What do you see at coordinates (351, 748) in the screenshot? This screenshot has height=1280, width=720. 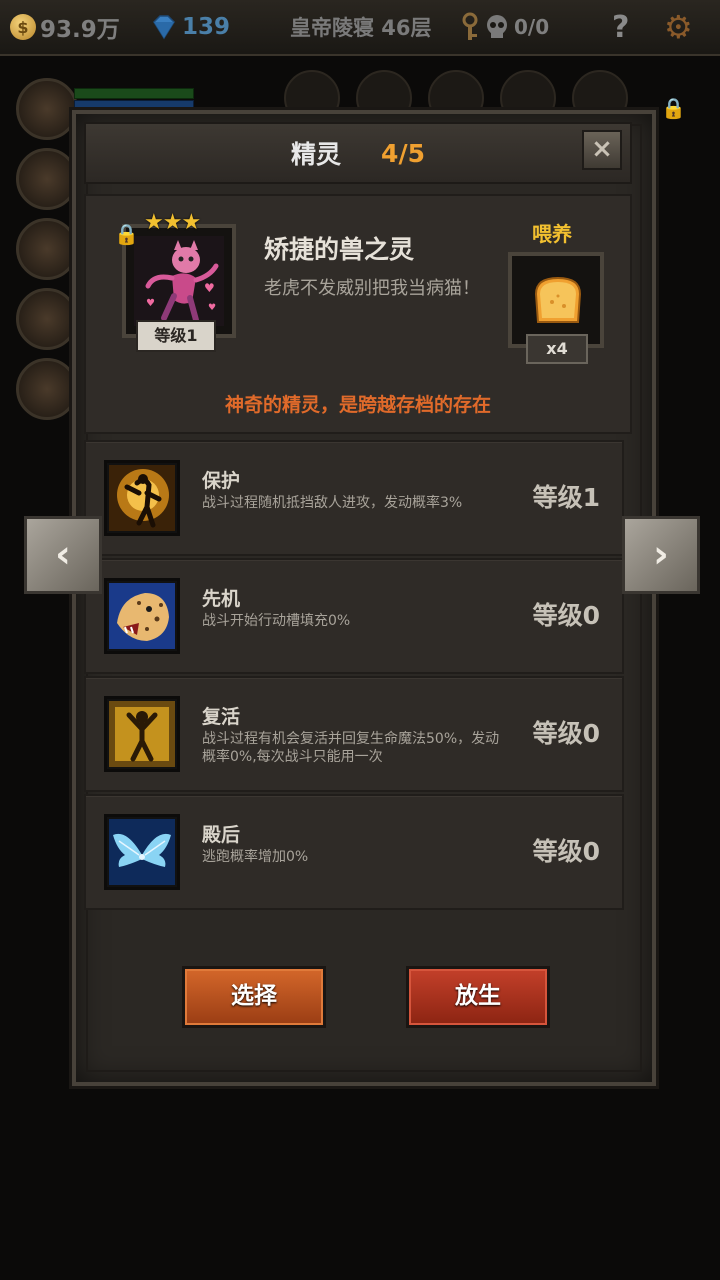 I see `skill-description: 战斗过程有机会复活并回复生命魔法50%，发动概率0%,每次战斗只能用一次` at bounding box center [351, 748].